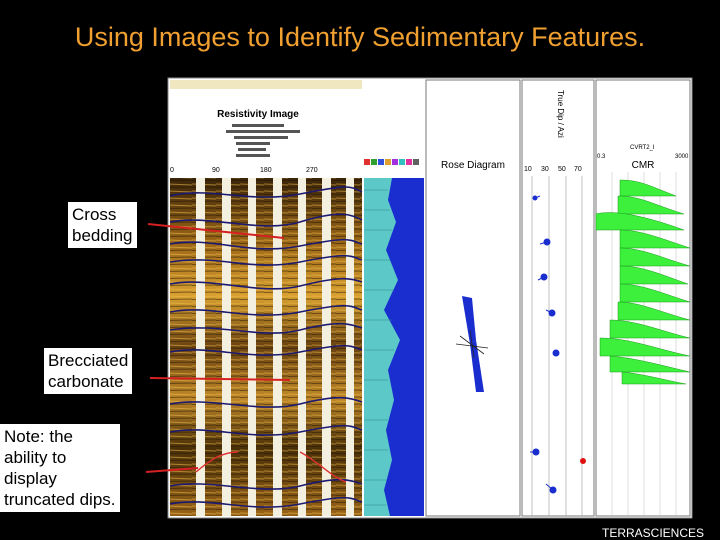 The height and width of the screenshot is (540, 720). I want to click on cmr-track: CVRT2_I 0.3 3000 CMR, so click(643, 298).